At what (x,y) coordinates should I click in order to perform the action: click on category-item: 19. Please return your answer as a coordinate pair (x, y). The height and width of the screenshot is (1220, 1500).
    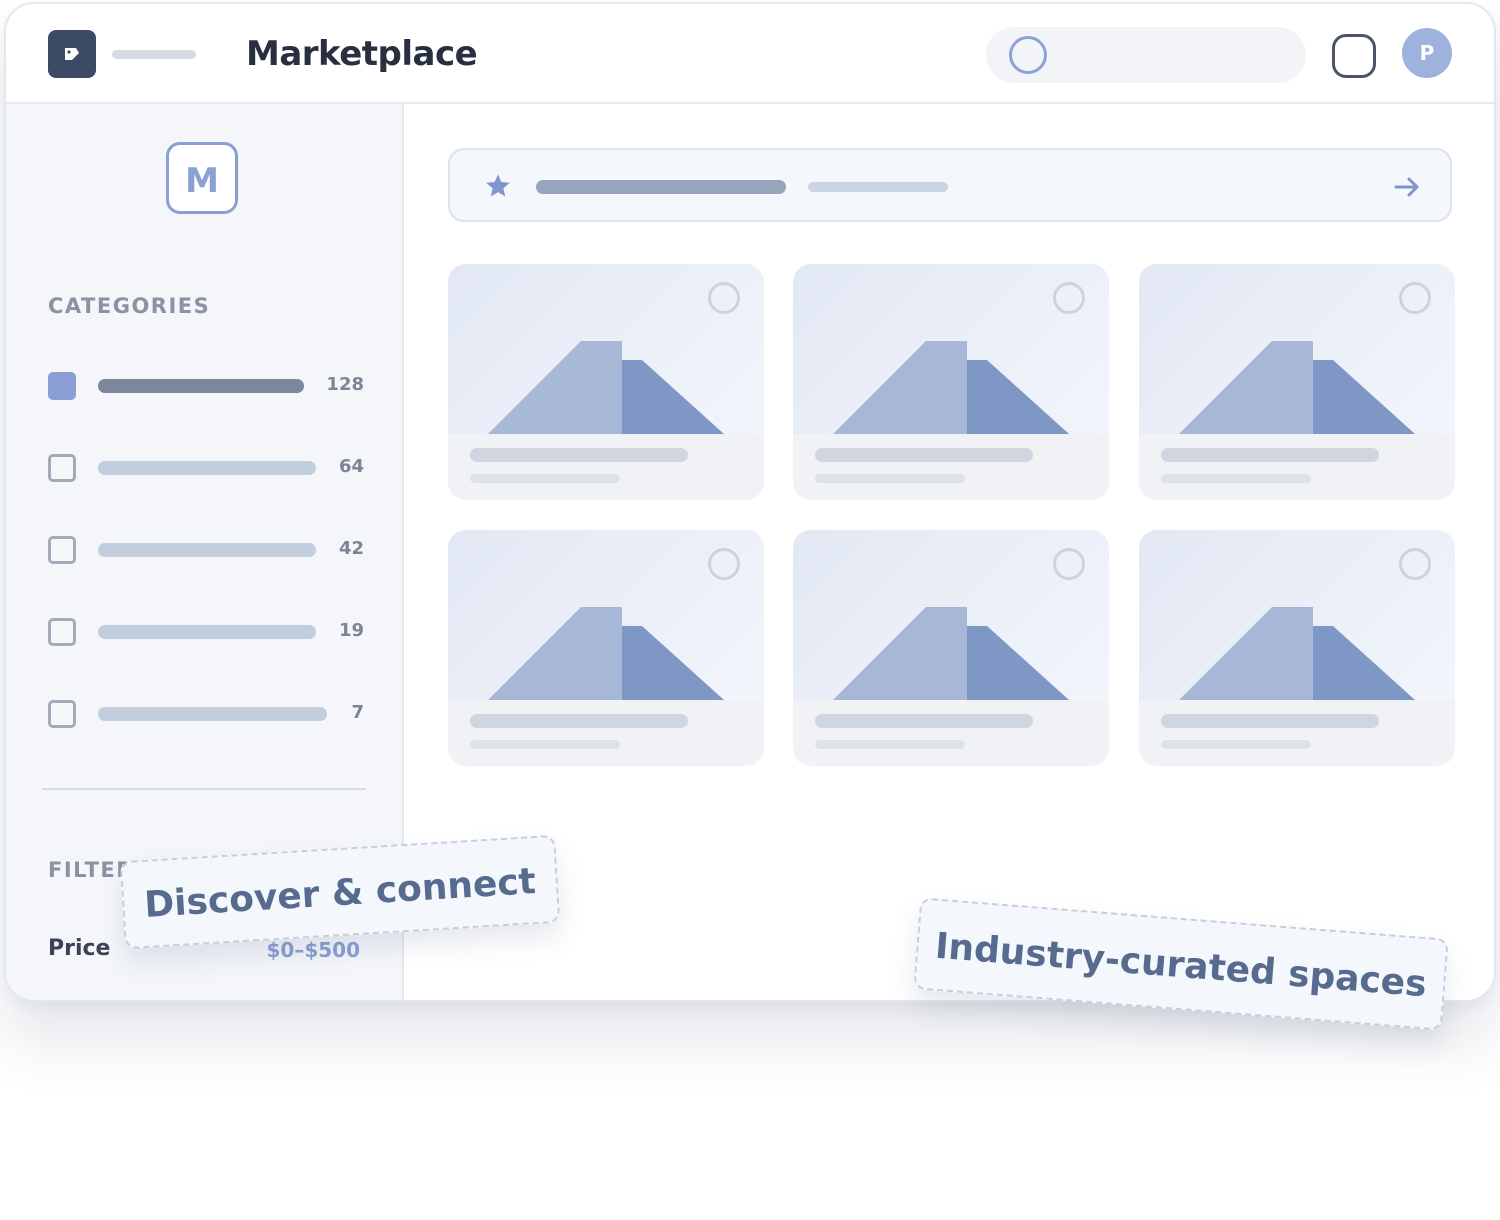
    Looking at the image, I should click on (206, 632).